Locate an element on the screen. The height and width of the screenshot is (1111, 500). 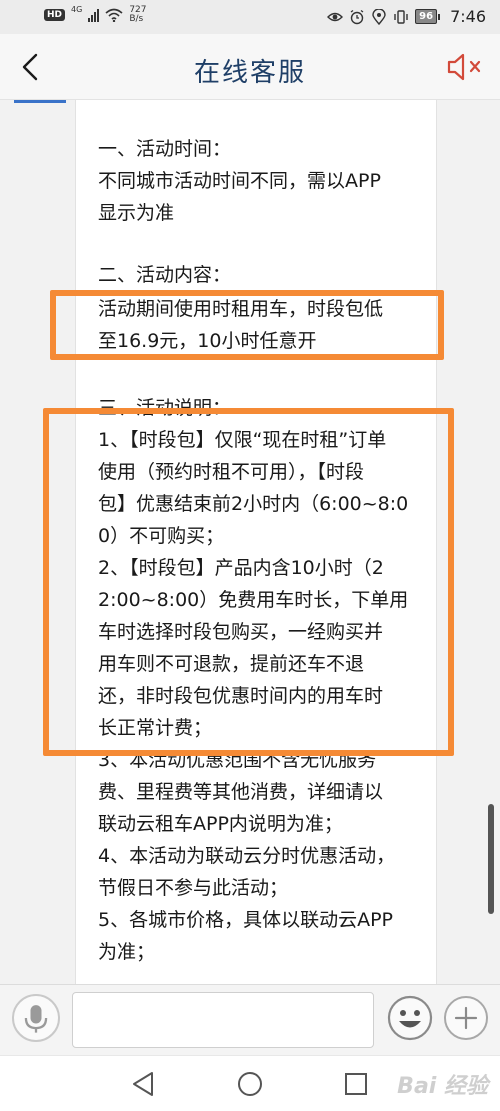
eye-icon is located at coordinates (335, 16).